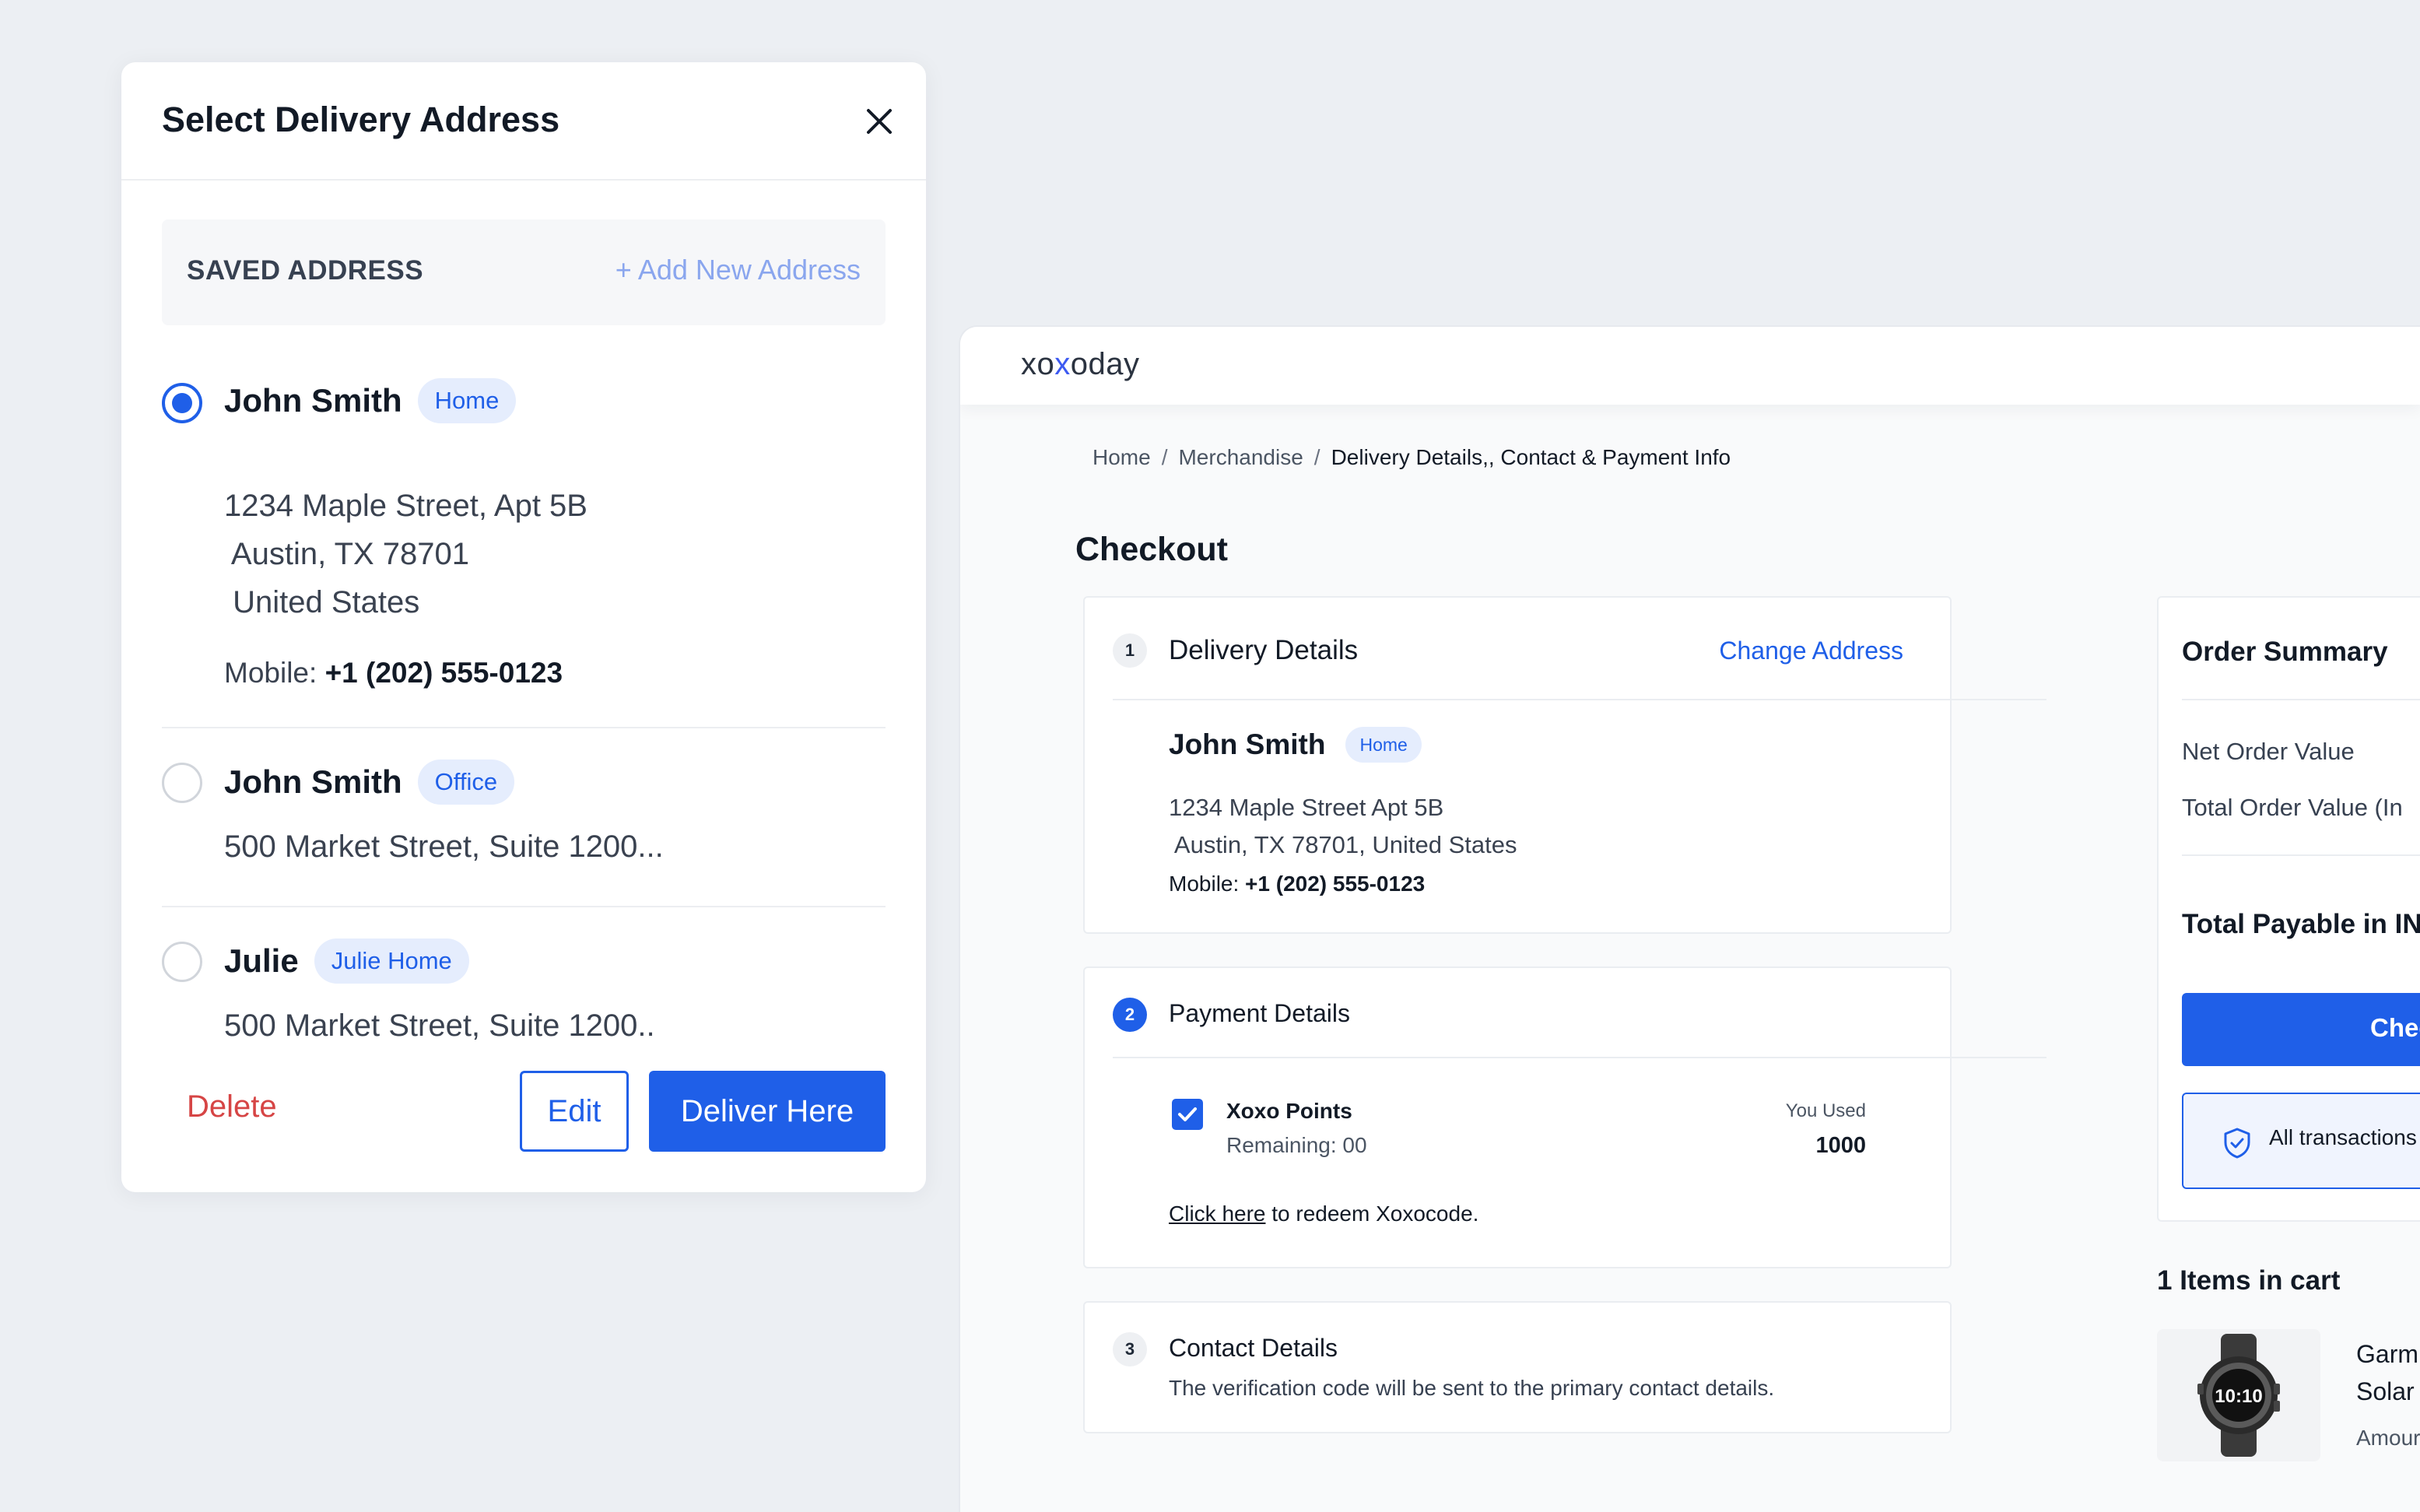  Describe the element at coordinates (1811, 651) in the screenshot. I see `change-address-link: Change Address` at that location.